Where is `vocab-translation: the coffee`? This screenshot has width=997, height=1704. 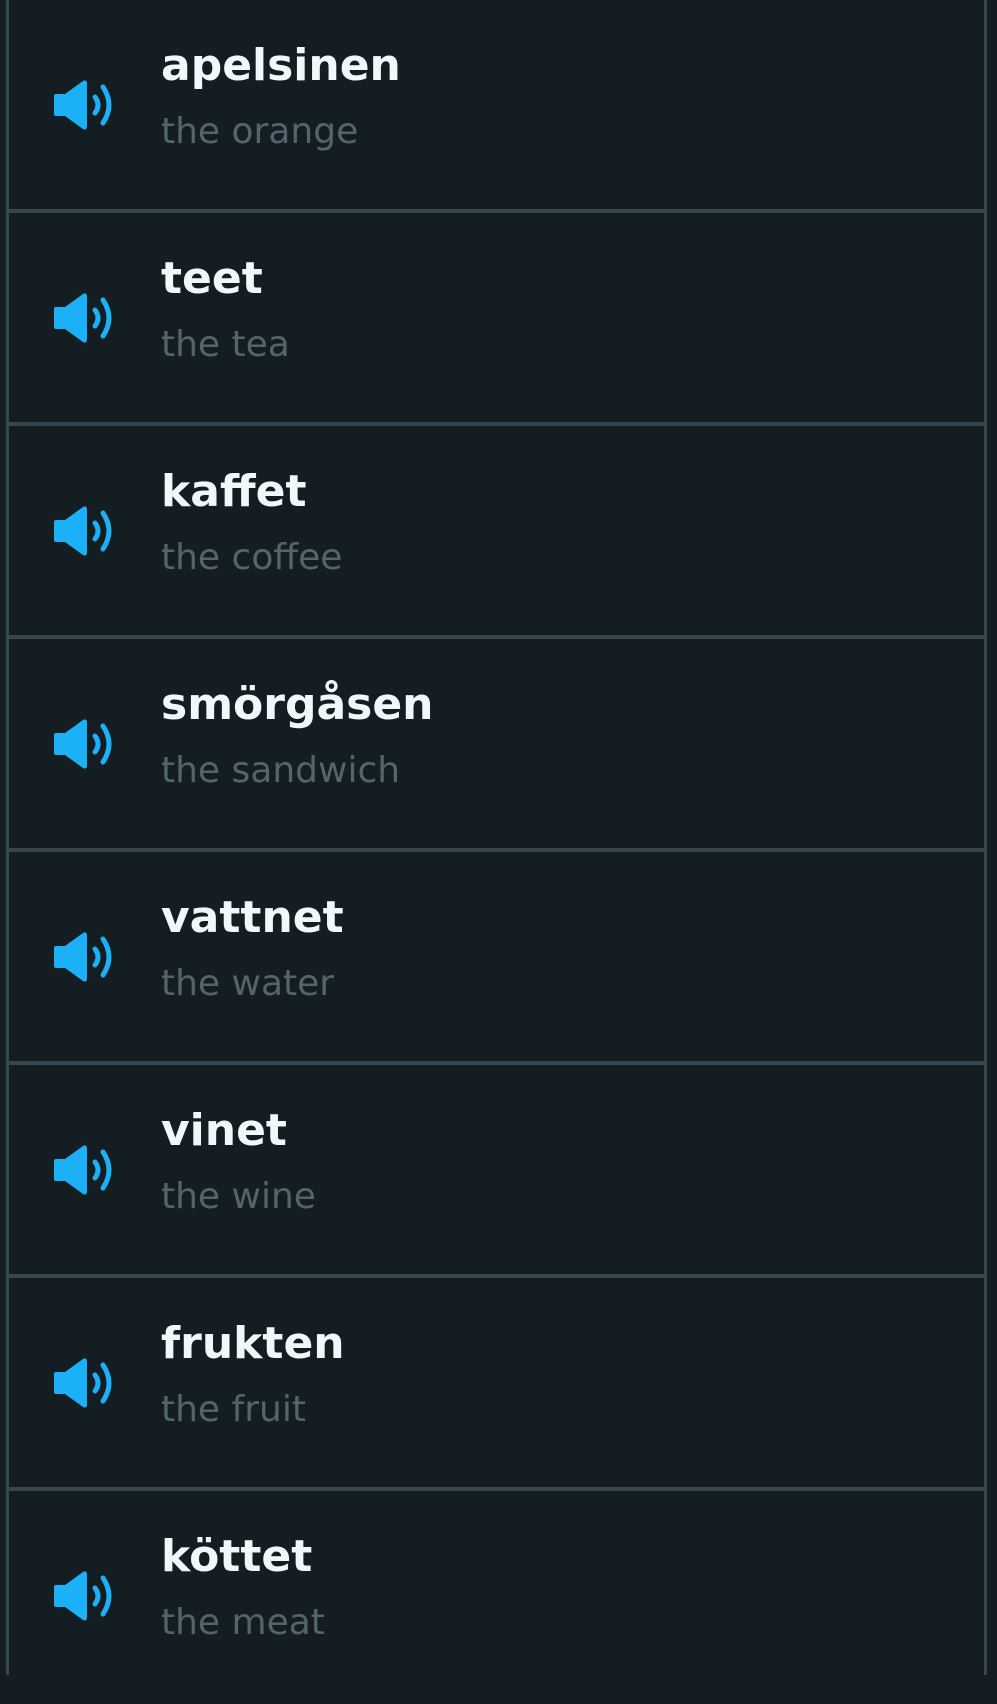
vocab-translation: the coffee is located at coordinates (252, 557).